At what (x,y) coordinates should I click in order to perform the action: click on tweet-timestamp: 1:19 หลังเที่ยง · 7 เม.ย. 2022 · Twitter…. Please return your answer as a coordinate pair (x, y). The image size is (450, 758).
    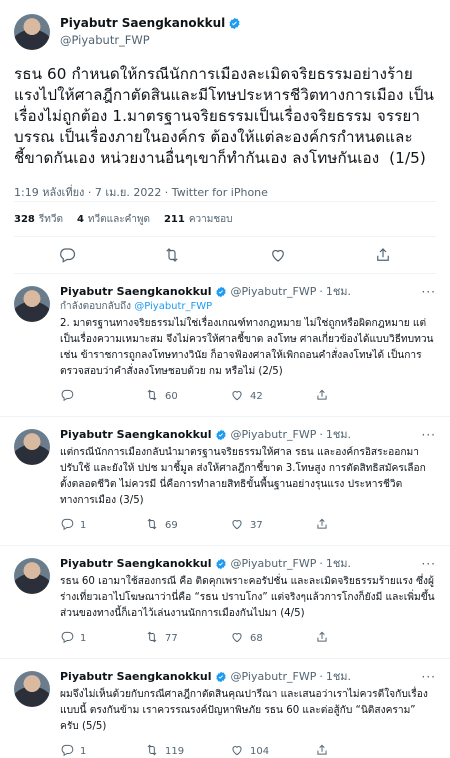
    Looking at the image, I should click on (225, 192).